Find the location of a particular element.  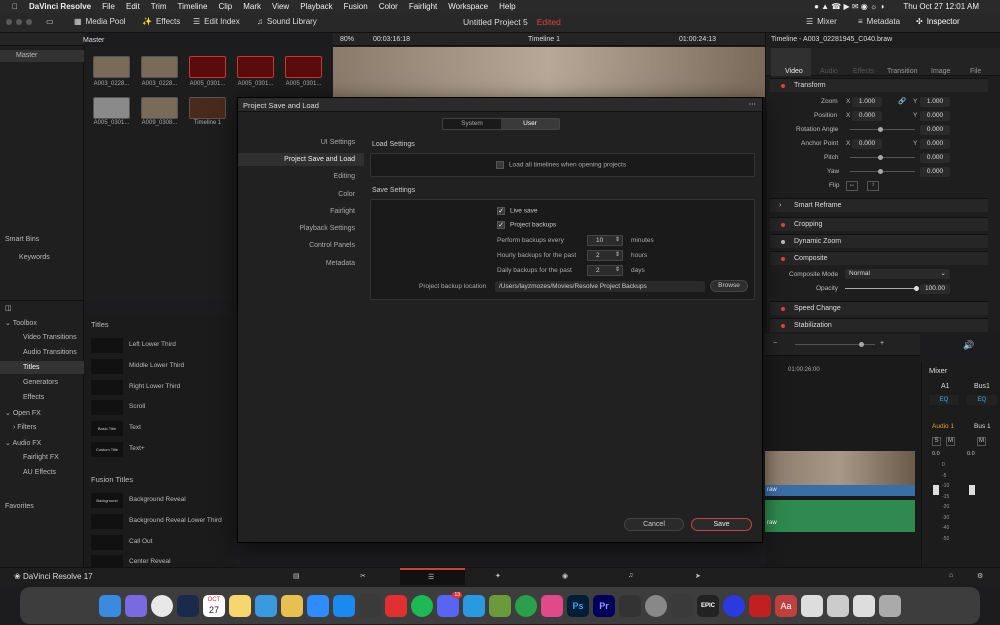

tab-system: System is located at coordinates (472, 124).